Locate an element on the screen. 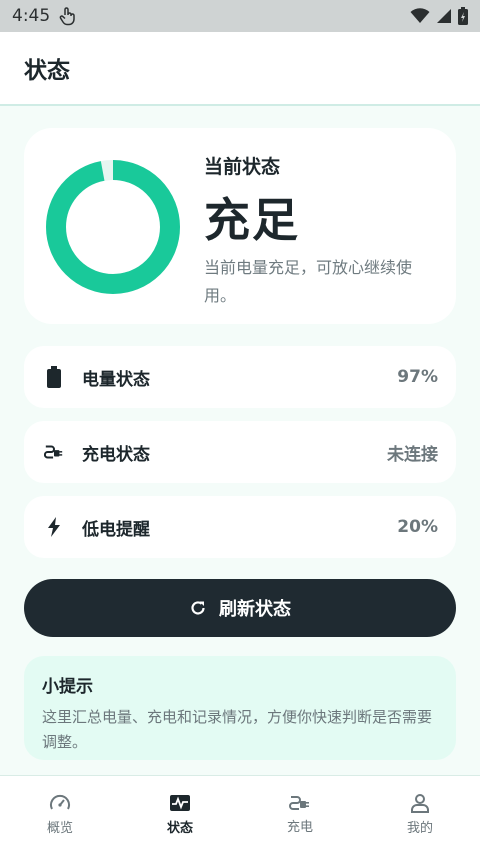 The width and height of the screenshot is (480, 853). current-status-description: 当前电量充足，可放心继续使用。 is located at coordinates (308, 281).